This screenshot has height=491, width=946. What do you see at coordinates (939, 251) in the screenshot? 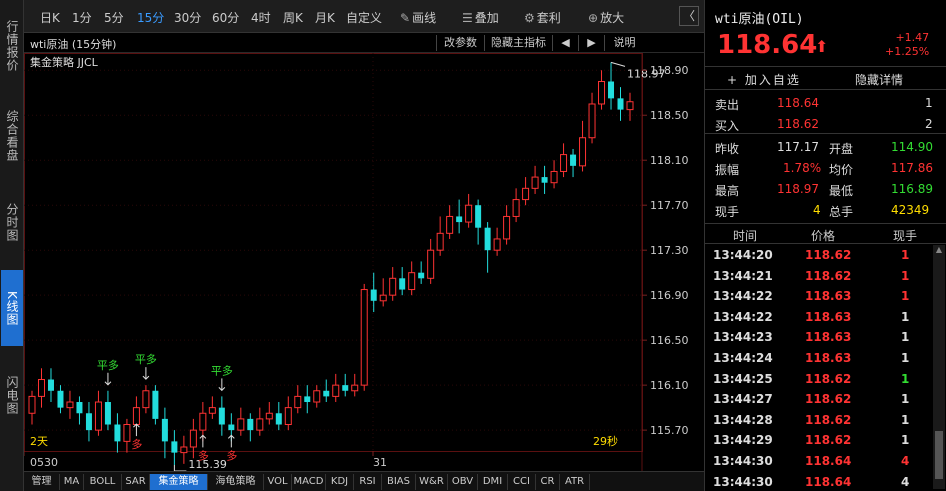
I see `scroll-up-icon: ▲` at bounding box center [939, 251].